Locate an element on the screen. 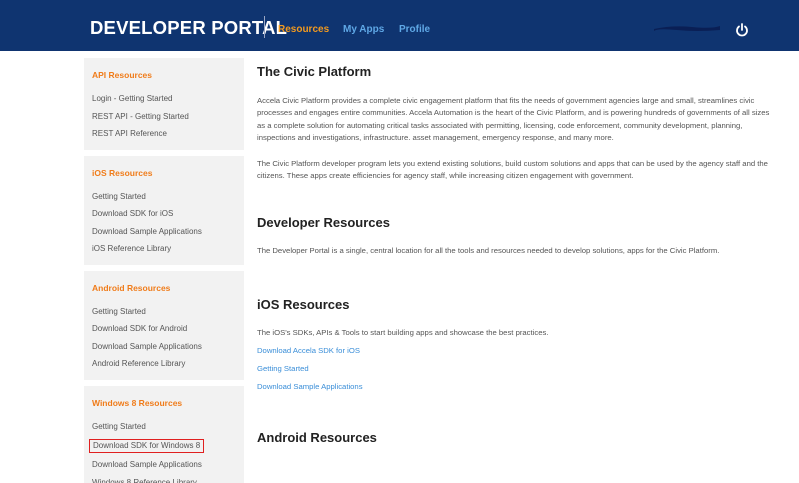 This screenshot has width=799, height=483. sidebar-link: iOS Reference Library is located at coordinates (164, 249).